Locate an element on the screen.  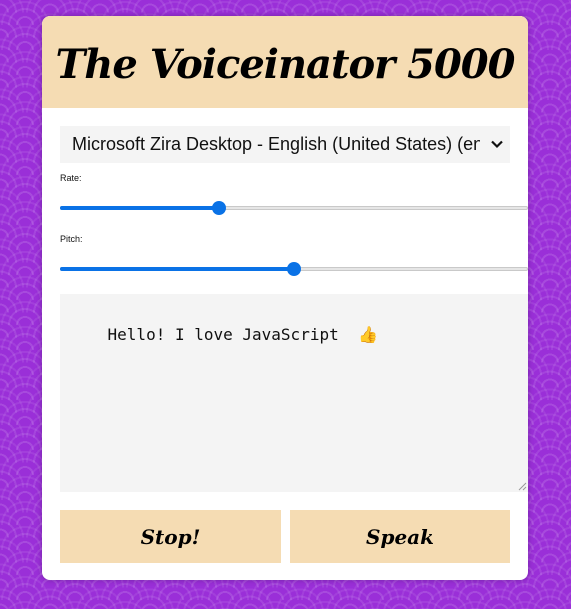
app-title: The Voiceinator 5000 is located at coordinates (285, 64).